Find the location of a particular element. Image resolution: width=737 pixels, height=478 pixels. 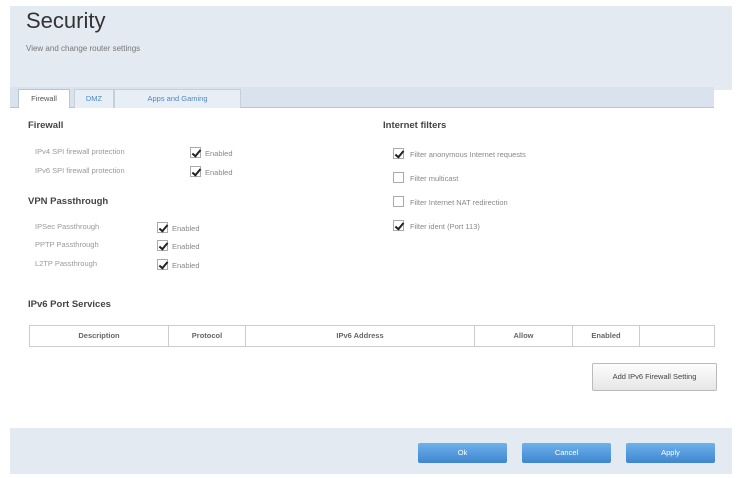

filter-multicast-checkbox is located at coordinates (398, 177).